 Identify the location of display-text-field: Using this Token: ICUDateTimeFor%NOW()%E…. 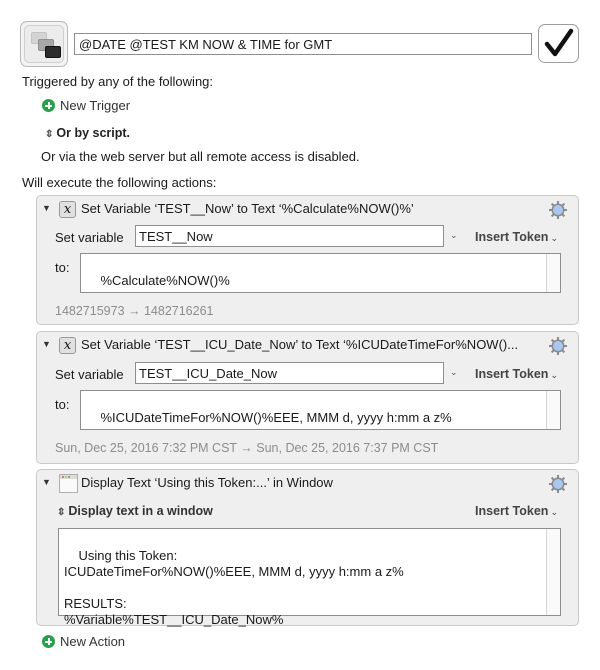
(309, 577).